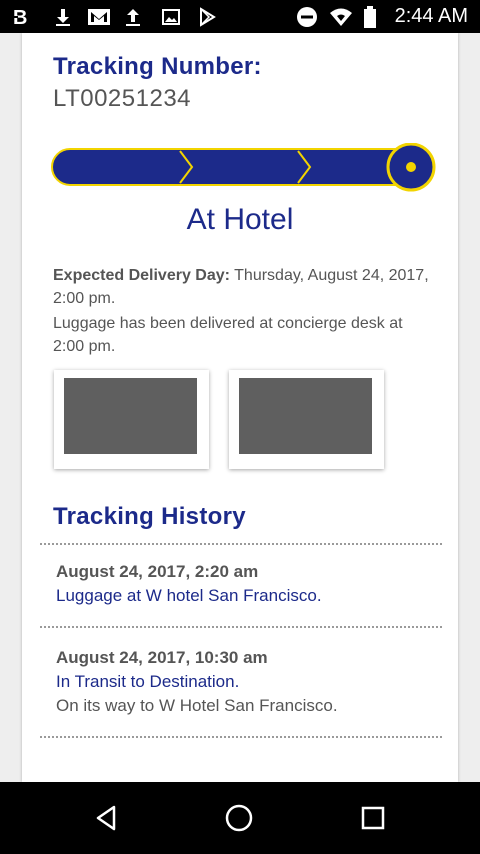 This screenshot has height=854, width=480. Describe the element at coordinates (133, 17) in the screenshot. I see `upload-icon` at that location.